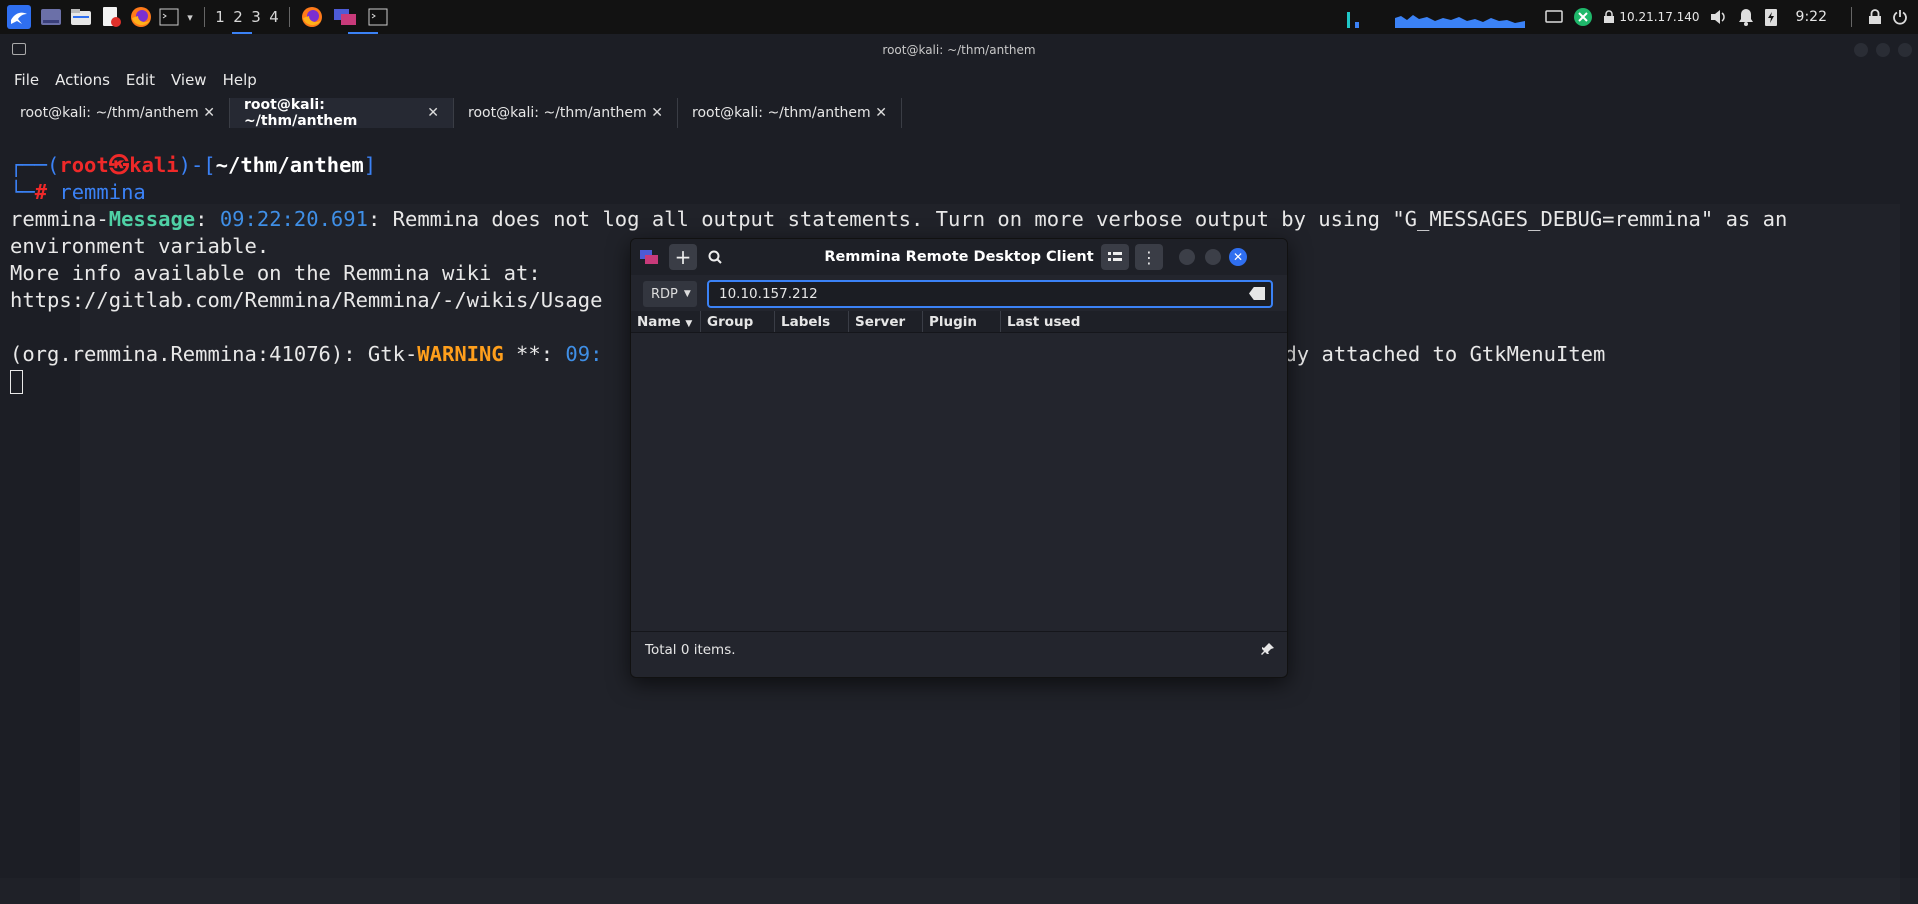  What do you see at coordinates (962, 321) in the screenshot?
I see `column-plugin: Plugin` at bounding box center [962, 321].